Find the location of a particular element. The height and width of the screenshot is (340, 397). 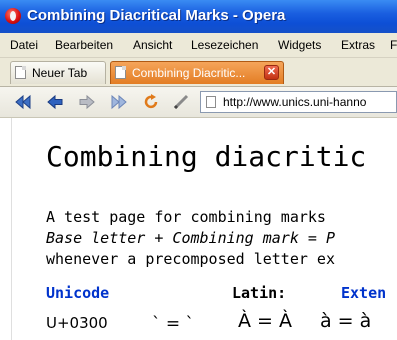

intro-line-2: Base letter + Combining mark = P is located at coordinates (190, 238).